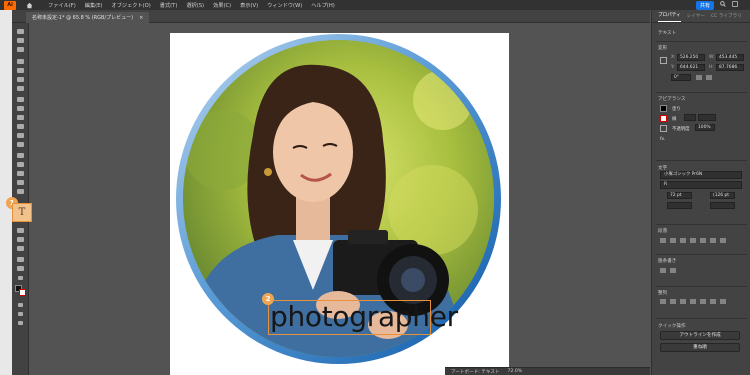 This screenshot has width=750, height=375. Describe the element at coordinates (693, 301) in the screenshot. I see `align-objects-top-icon` at that location.